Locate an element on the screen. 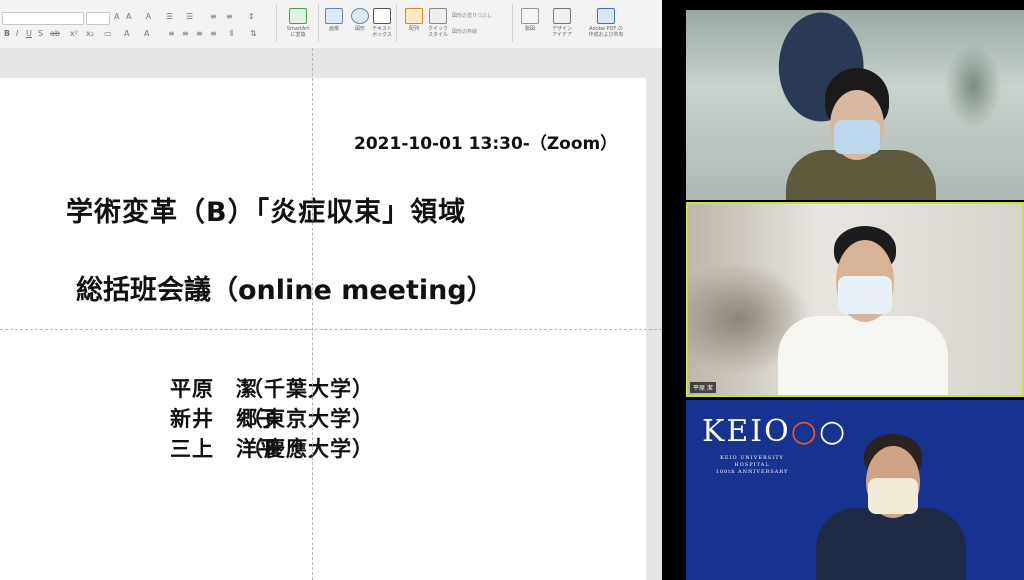 The image size is (1024, 580). design-ideas-icon is located at coordinates (562, 16).